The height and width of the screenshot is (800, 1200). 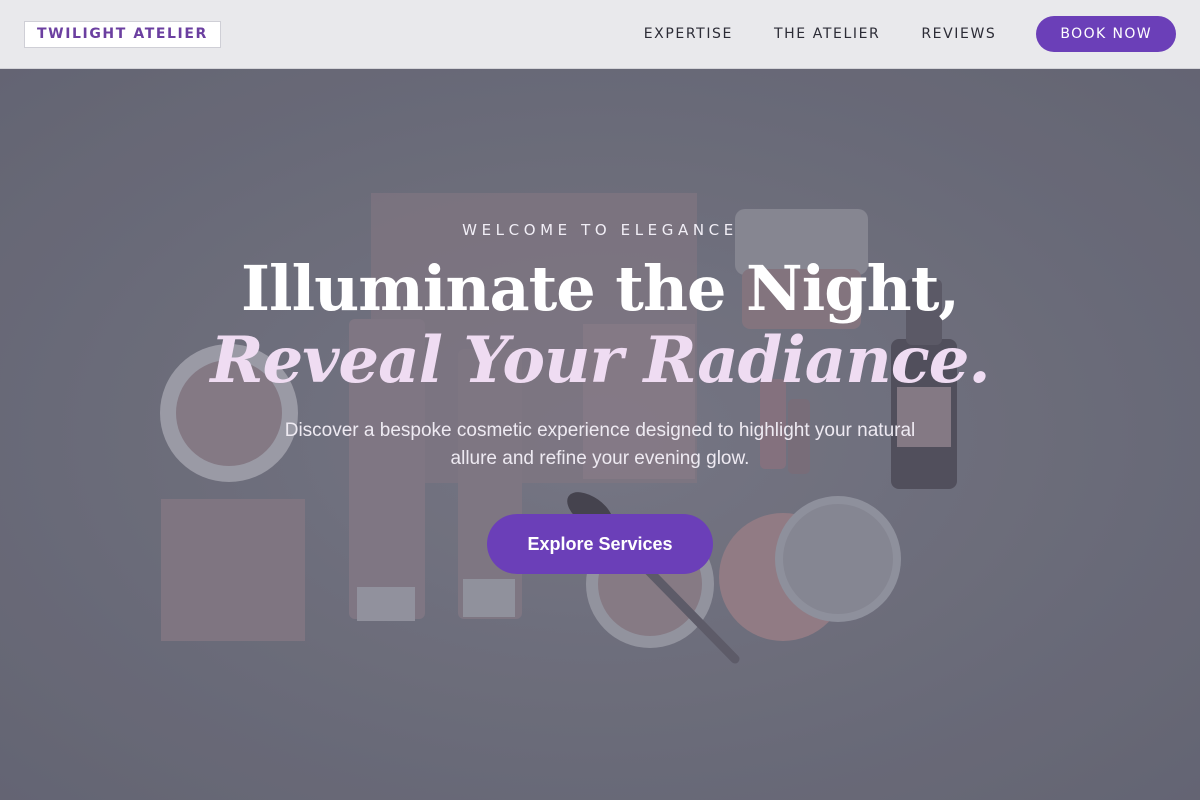 What do you see at coordinates (958, 34) in the screenshot?
I see `nav-link-reviews: REVIEWS` at bounding box center [958, 34].